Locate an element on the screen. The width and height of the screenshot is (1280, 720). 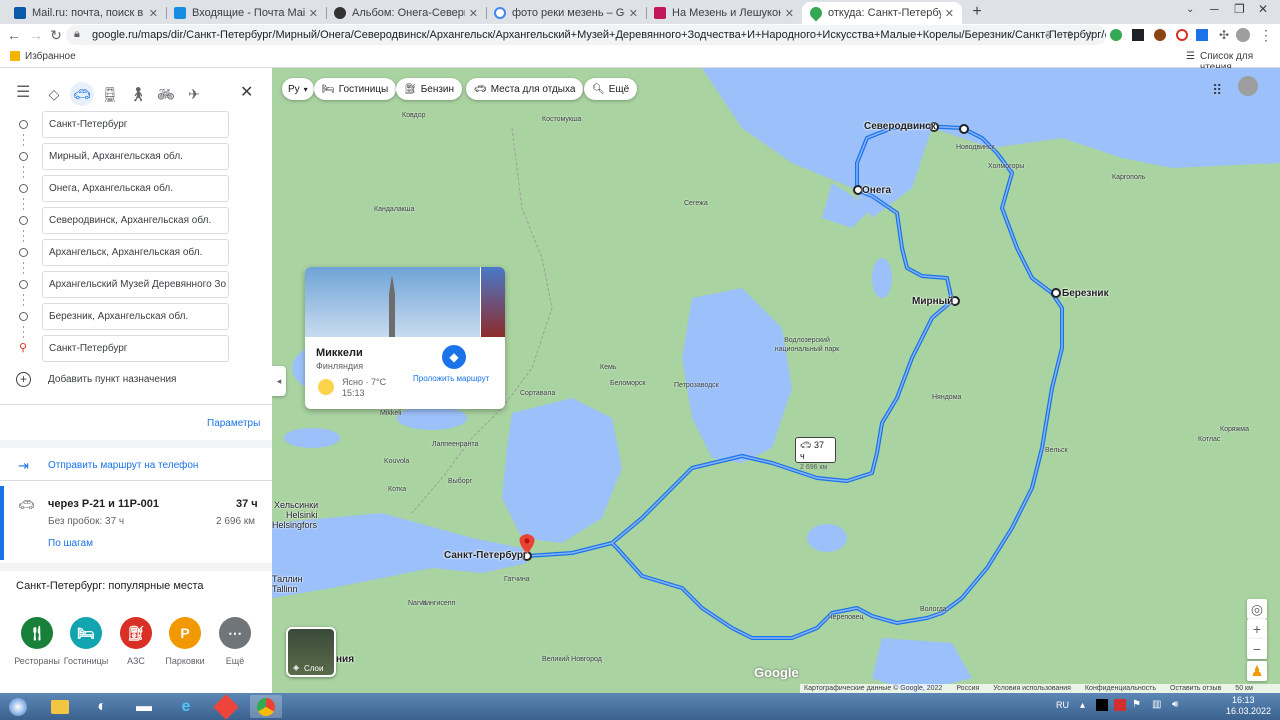
zoom-out-icon: − is located at coordinates (1257, 649).